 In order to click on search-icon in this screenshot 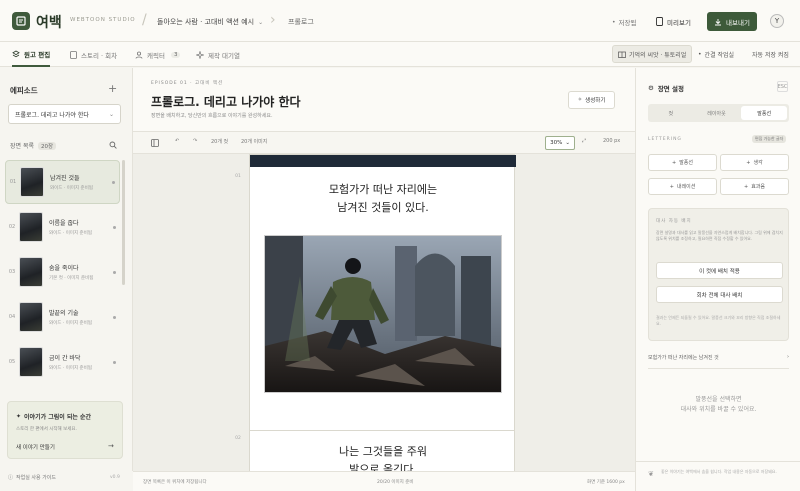, I will do `click(113, 145)`.